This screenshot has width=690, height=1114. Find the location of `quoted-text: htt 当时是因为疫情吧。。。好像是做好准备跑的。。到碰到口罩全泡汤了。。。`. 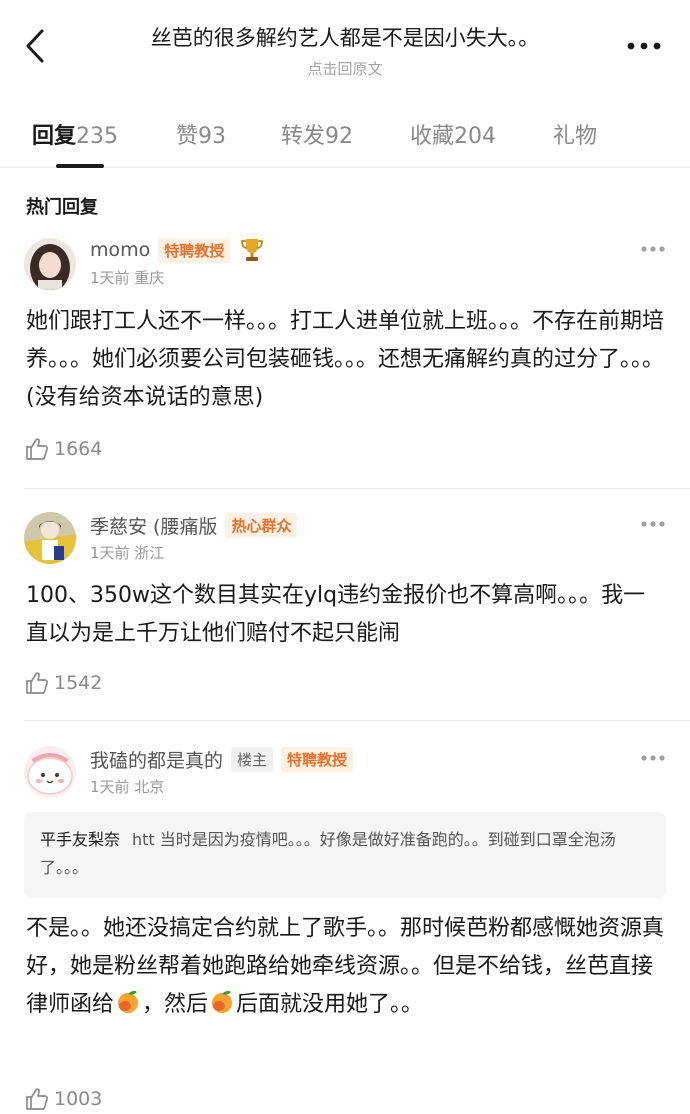

quoted-text: htt 当时是因为疫情吧。。。好像是做好准备跑的。。到碰到口罩全泡汤了。。。 is located at coordinates (328, 853).